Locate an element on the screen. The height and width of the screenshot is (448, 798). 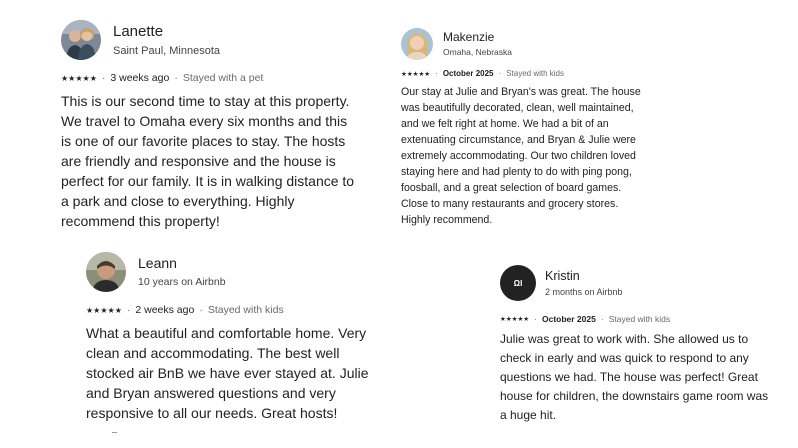
review-meta: ★★★★★ · 3 weeks ago · Stayed with a pet is located at coordinates (211, 78).